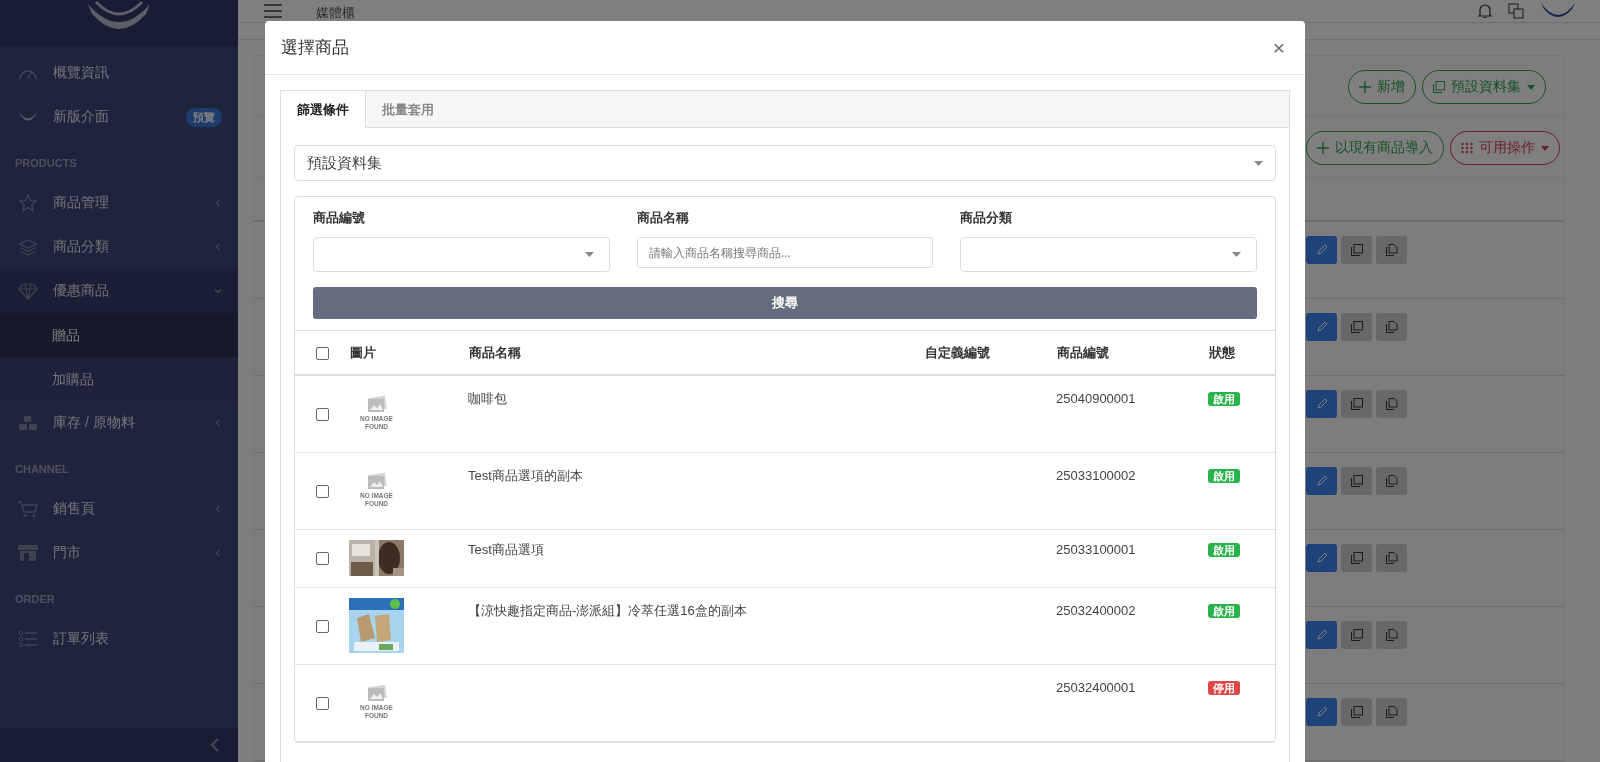  What do you see at coordinates (525, 475) in the screenshot?
I see `product-name: Test商品選項的副本` at bounding box center [525, 475].